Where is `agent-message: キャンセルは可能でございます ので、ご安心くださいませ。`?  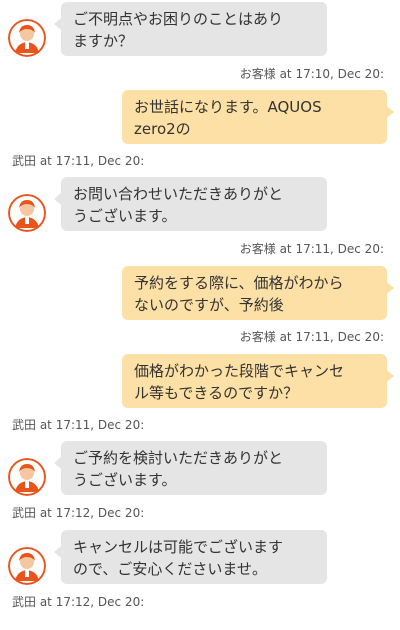 agent-message: キャンセルは可能でございます ので、ご安心くださいませ。 is located at coordinates (190, 557).